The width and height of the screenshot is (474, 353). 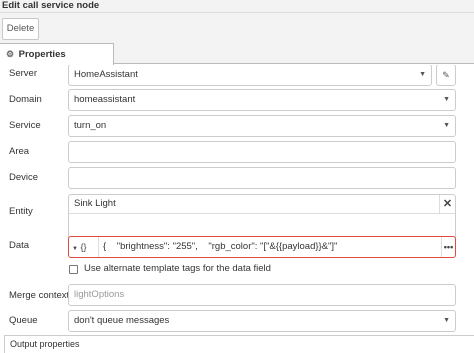 I want to click on merge-context-input: lightOptions, so click(x=262, y=295).